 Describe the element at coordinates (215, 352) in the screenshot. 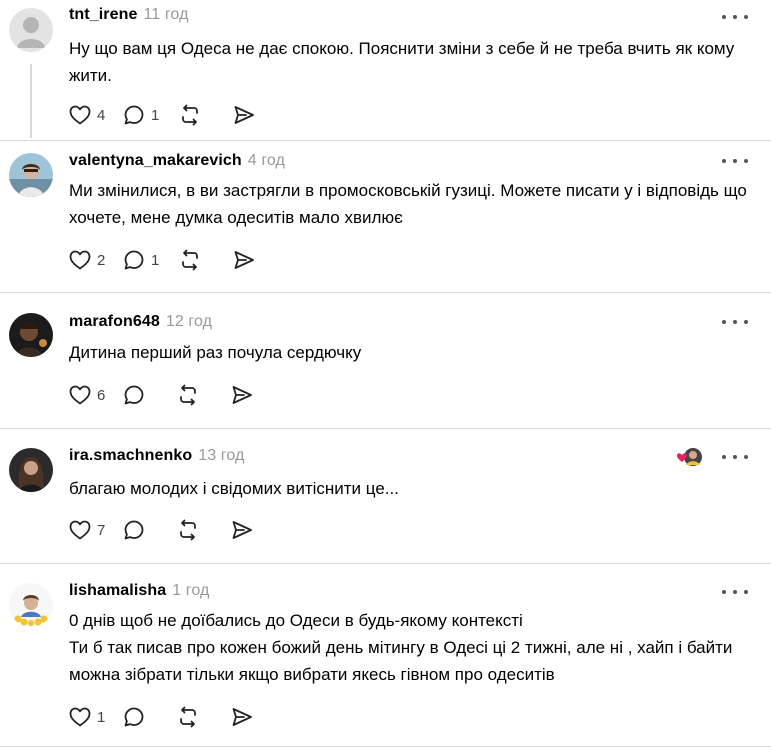

I see `post-text: Дитина перший раз почула сердючку` at that location.